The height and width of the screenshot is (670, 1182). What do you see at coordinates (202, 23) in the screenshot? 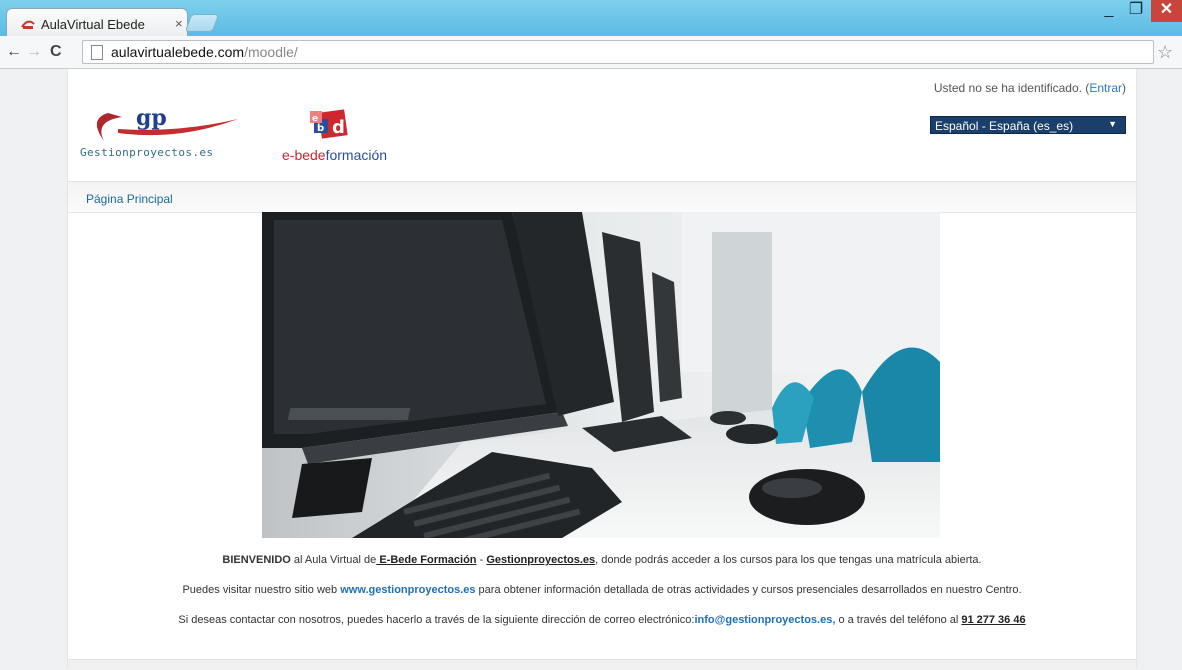
I see `new-tab-button` at bounding box center [202, 23].